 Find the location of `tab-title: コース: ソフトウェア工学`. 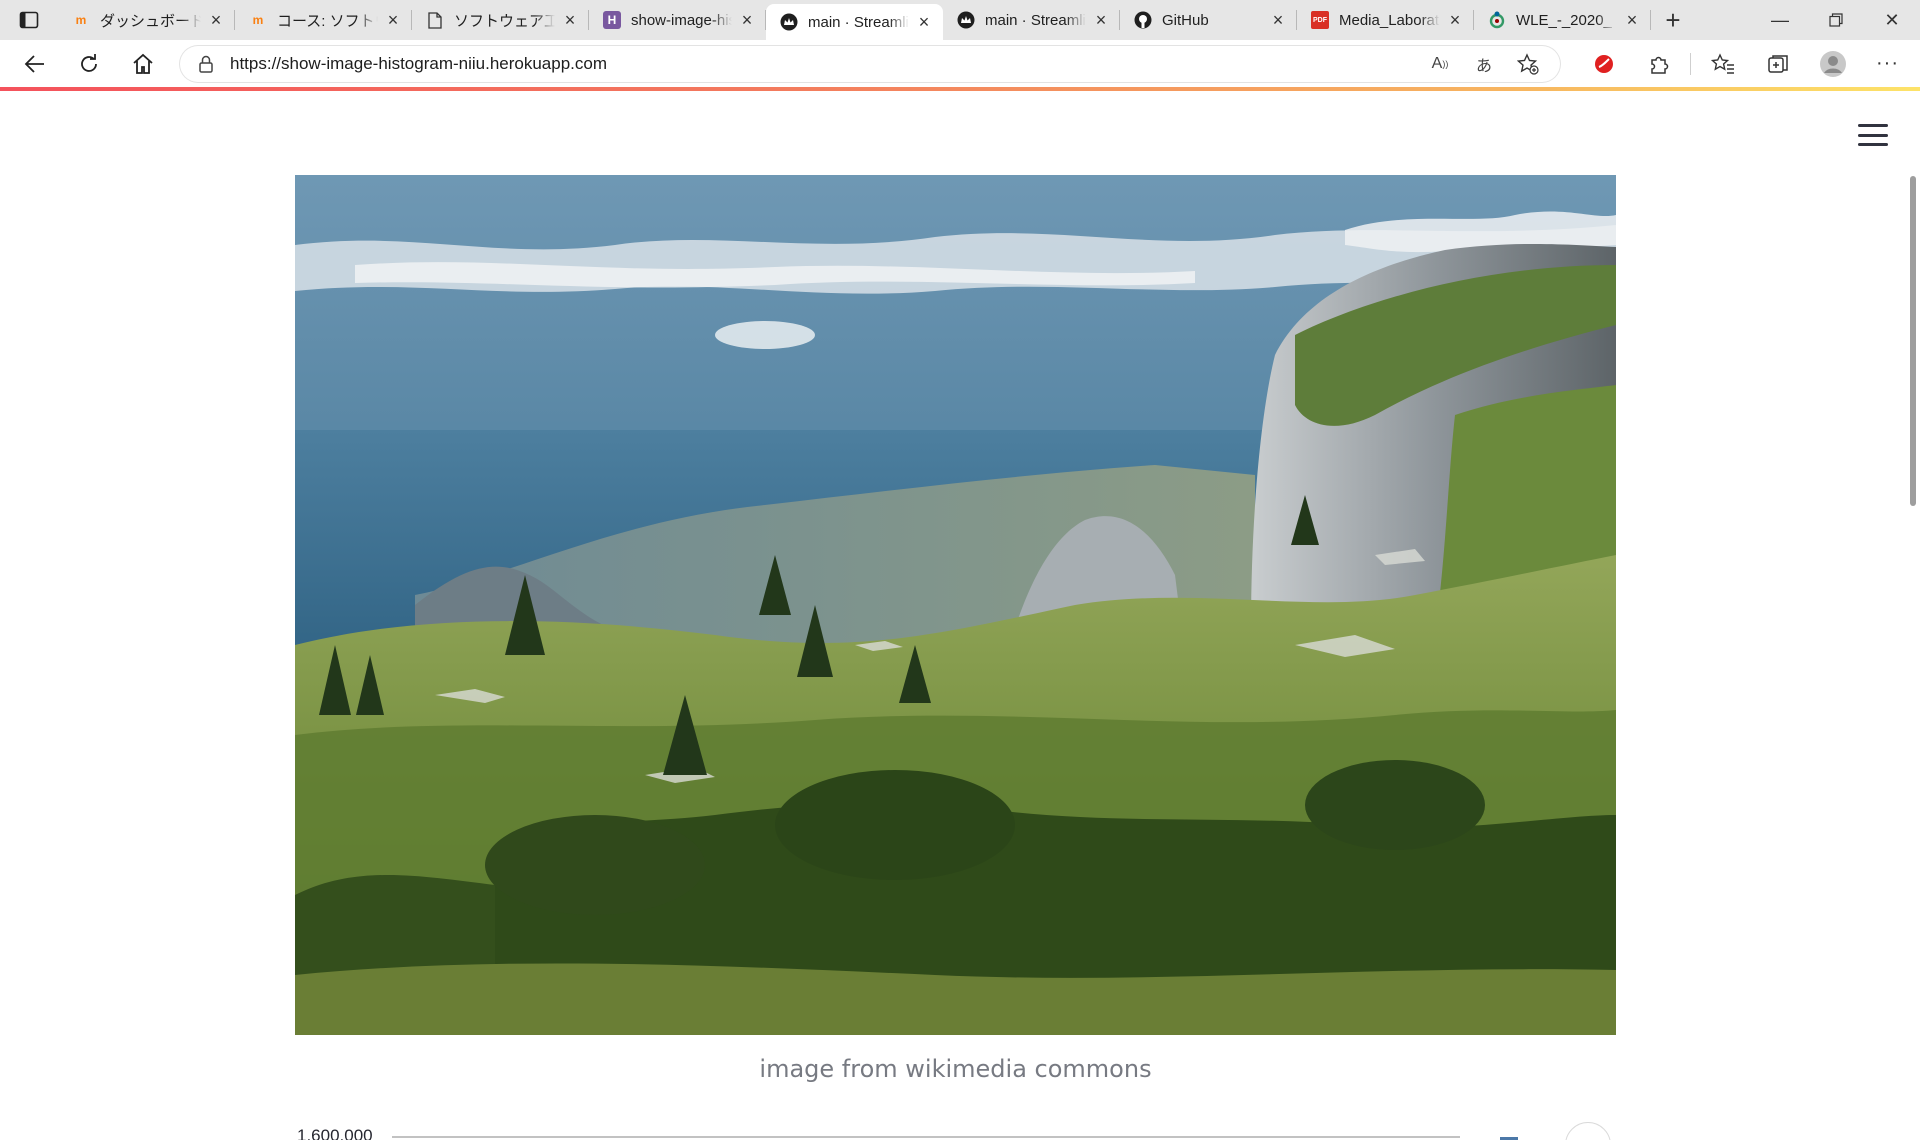

tab-title: コース: ソフトウェア工学 is located at coordinates (327, 21).